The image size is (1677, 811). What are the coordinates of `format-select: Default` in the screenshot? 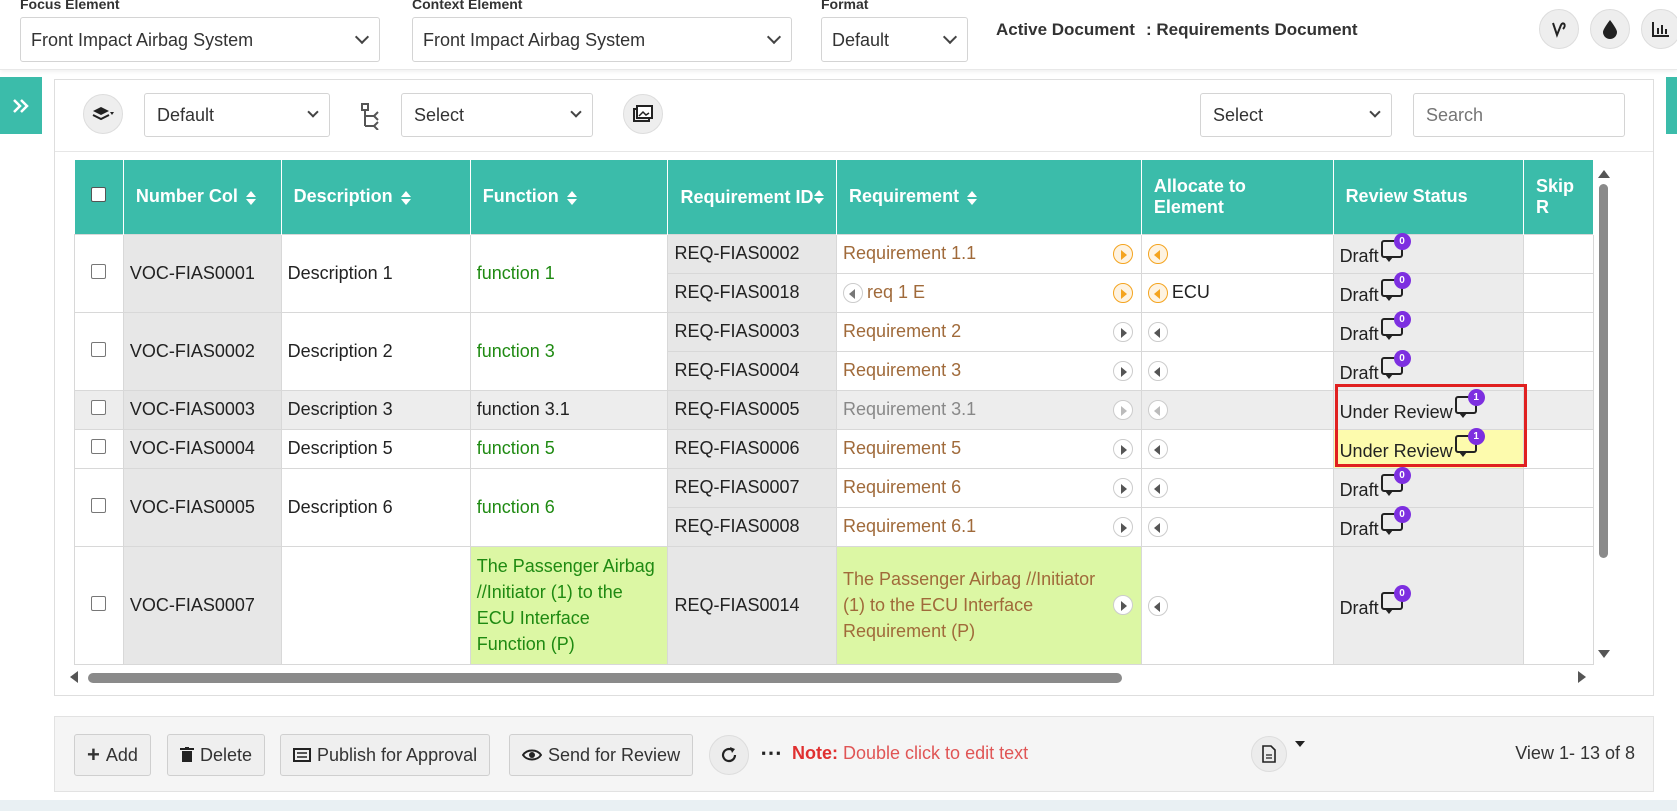 It's located at (894, 39).